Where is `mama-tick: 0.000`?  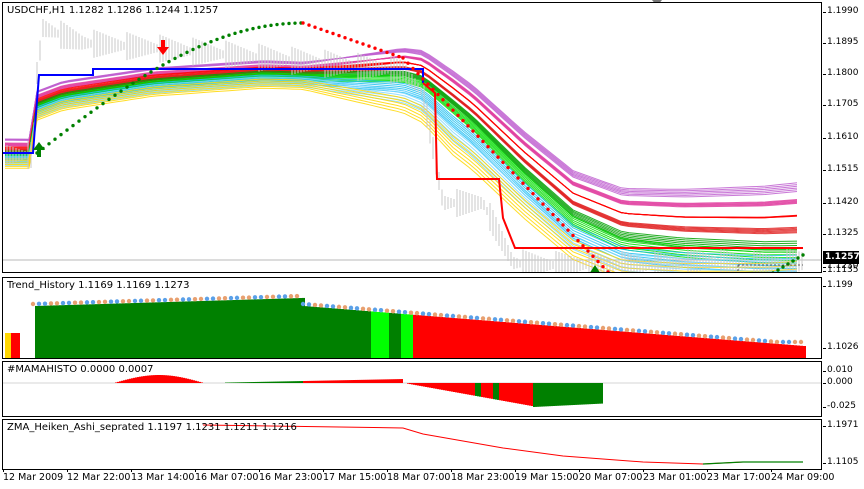 mama-tick: 0.000 is located at coordinates (838, 382).